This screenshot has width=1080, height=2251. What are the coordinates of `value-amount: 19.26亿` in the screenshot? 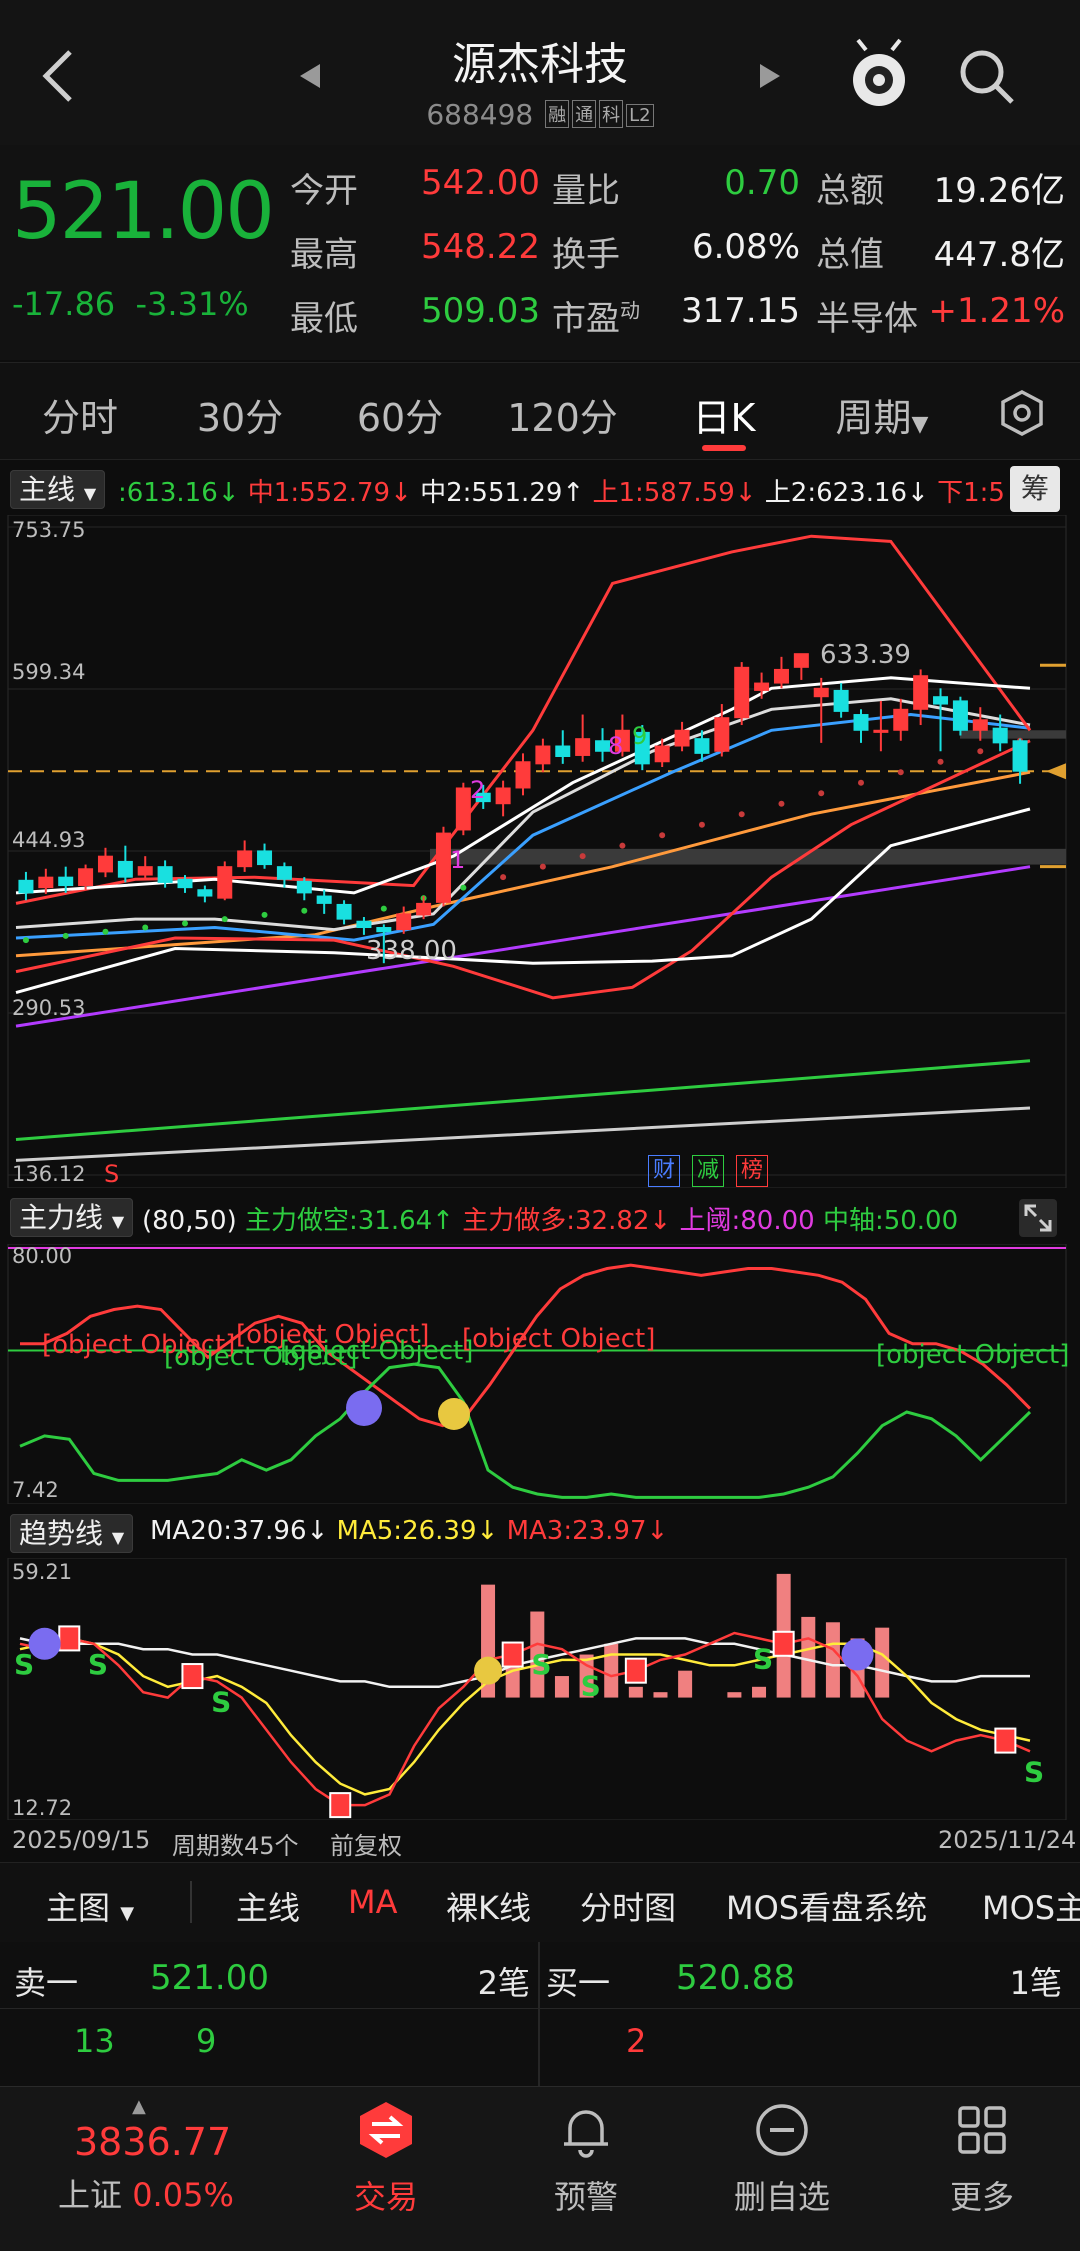 It's located at (999, 191).